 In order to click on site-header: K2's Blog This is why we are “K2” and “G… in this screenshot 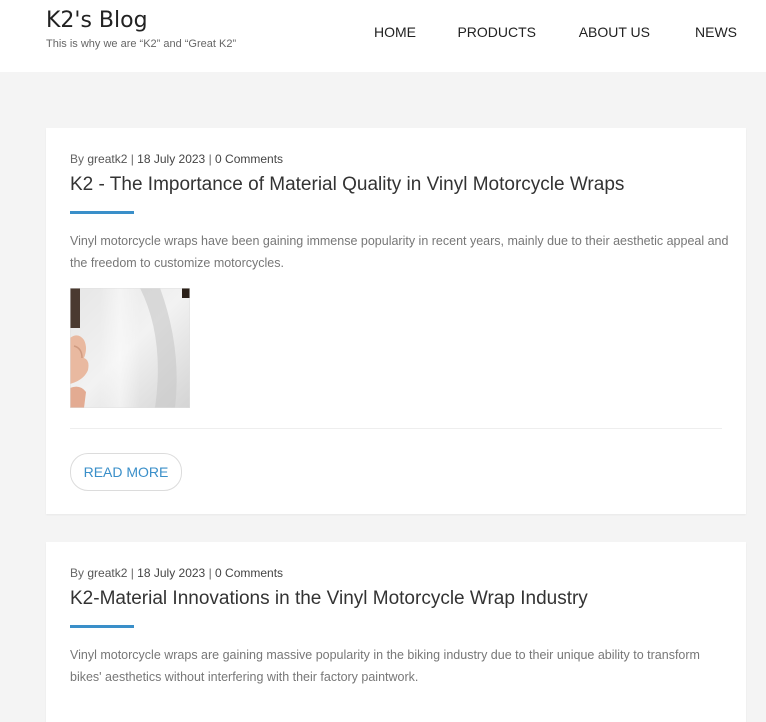, I will do `click(383, 36)`.